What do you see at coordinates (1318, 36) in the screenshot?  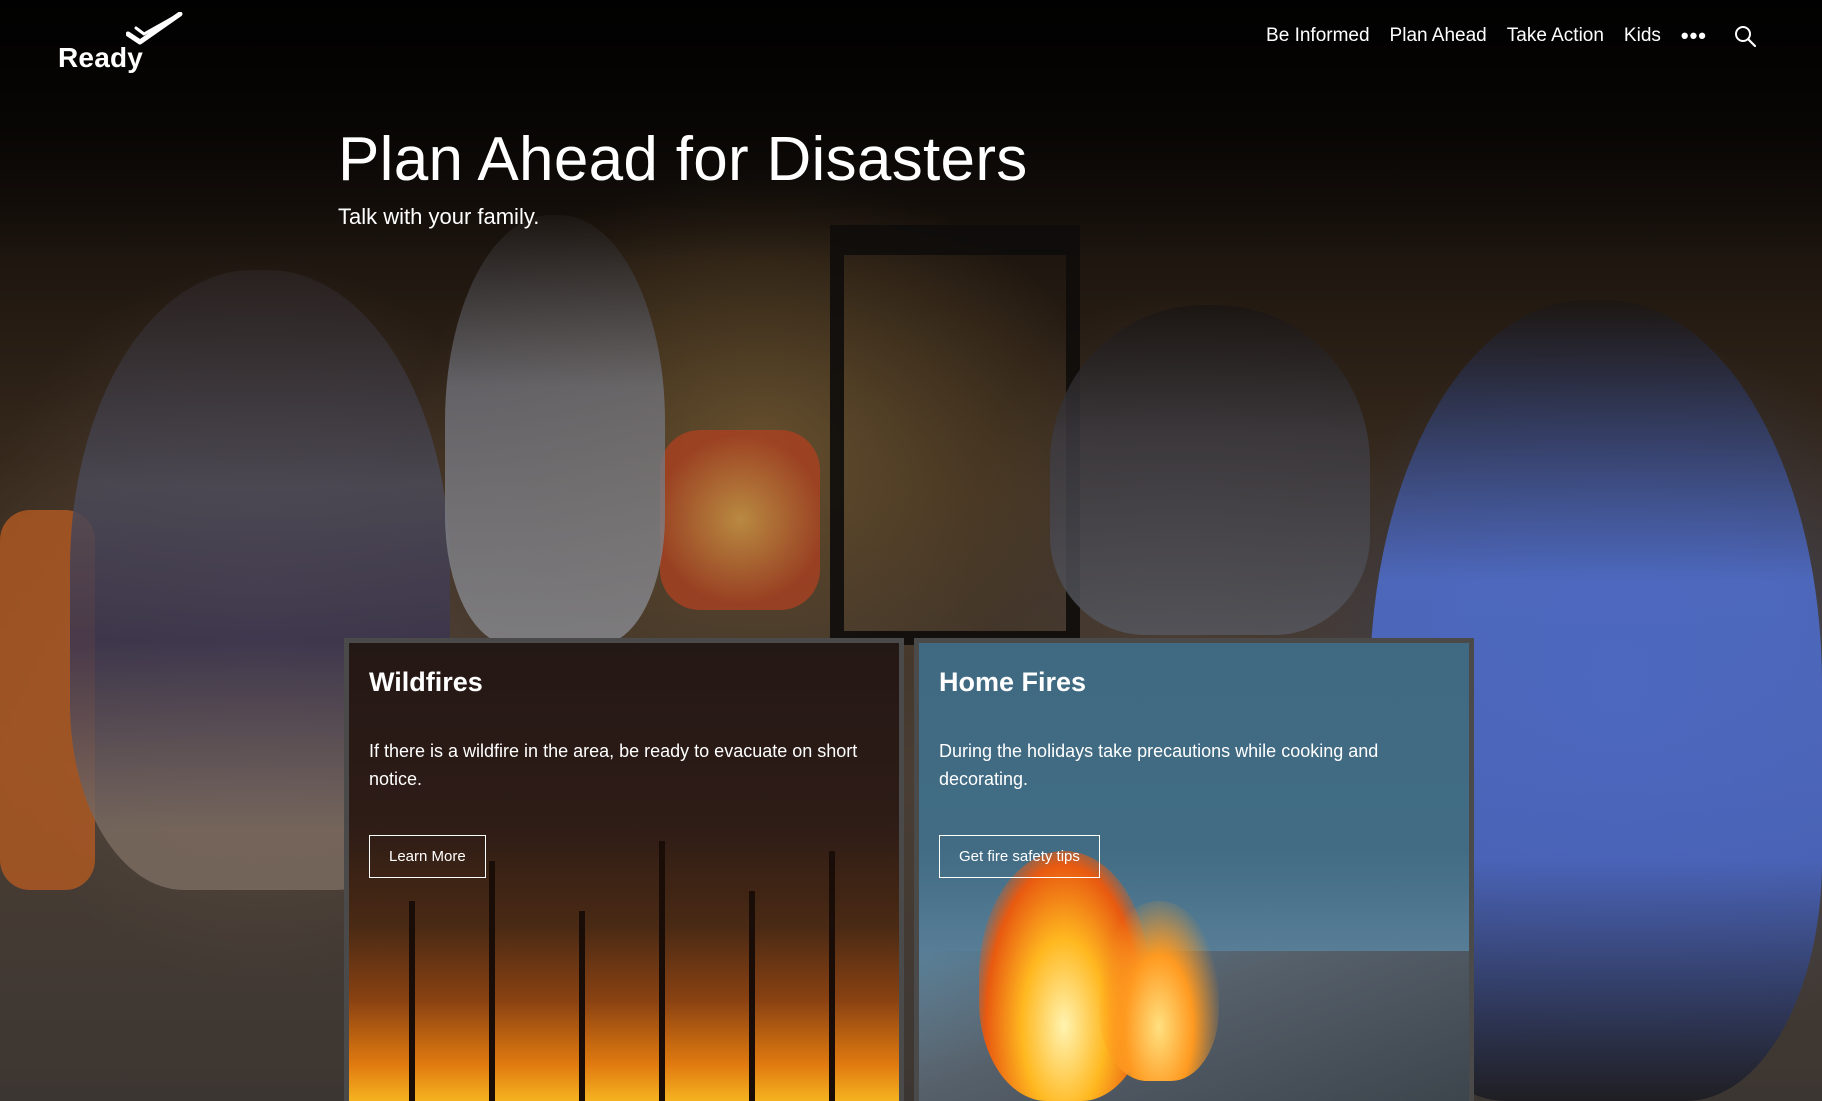 I see `nav-be-informed: Be Informed` at bounding box center [1318, 36].